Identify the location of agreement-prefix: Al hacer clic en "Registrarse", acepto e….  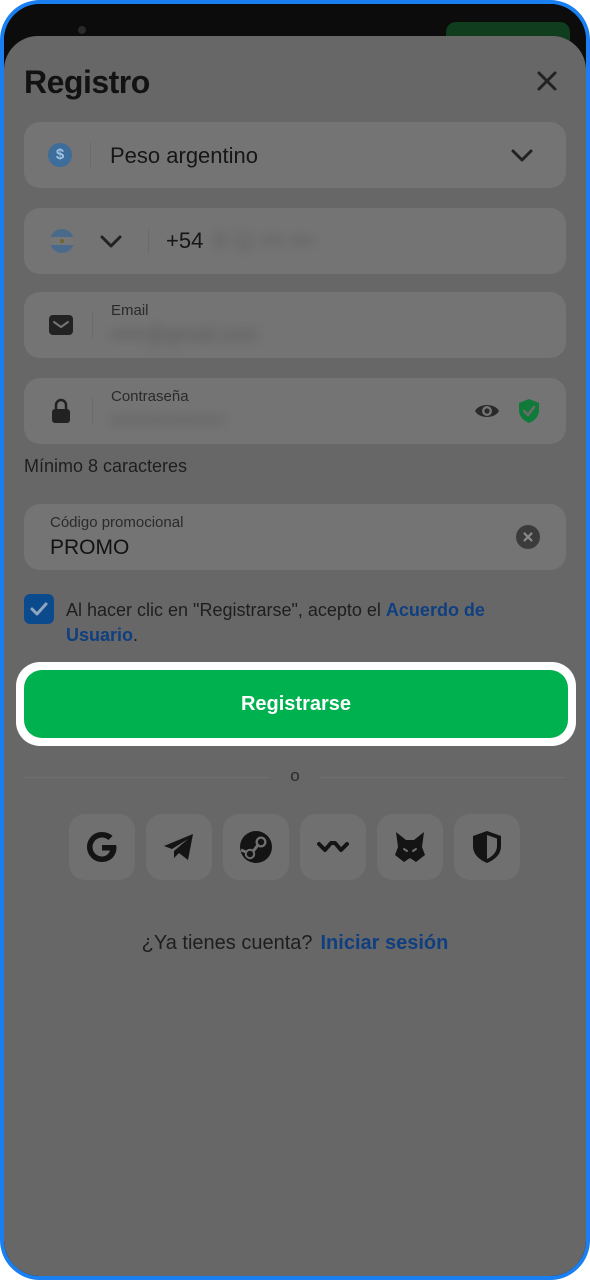
(226, 610).